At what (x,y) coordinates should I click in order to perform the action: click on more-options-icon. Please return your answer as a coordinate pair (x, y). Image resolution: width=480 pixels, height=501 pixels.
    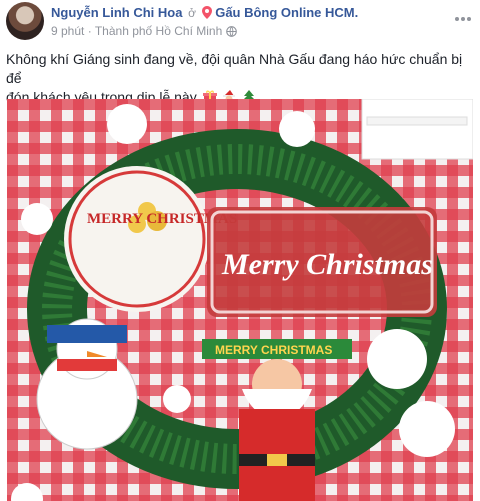
    Looking at the image, I should click on (463, 15).